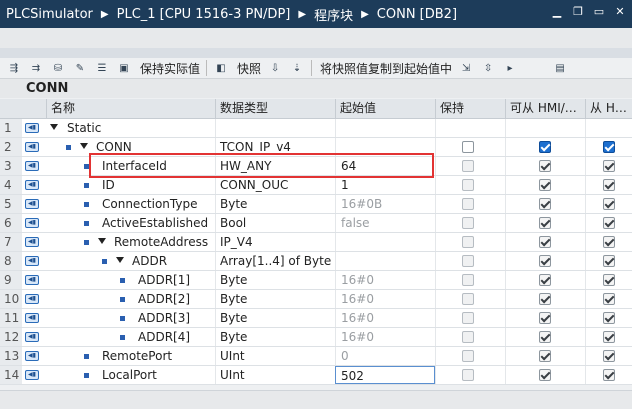  Describe the element at coordinates (620, 12) in the screenshot. I see `close-icon: ✕` at that location.